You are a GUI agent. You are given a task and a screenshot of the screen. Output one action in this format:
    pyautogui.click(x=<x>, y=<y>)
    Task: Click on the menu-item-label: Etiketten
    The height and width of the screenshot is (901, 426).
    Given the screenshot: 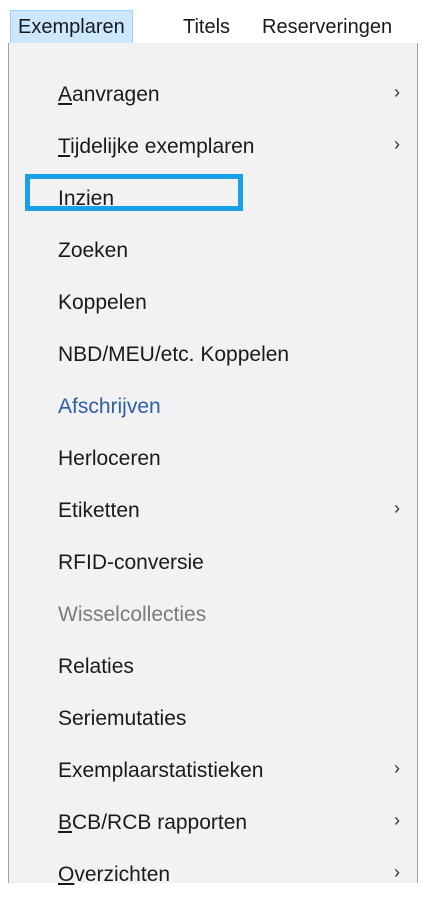 What is the action you would take?
    pyautogui.click(x=99, y=510)
    